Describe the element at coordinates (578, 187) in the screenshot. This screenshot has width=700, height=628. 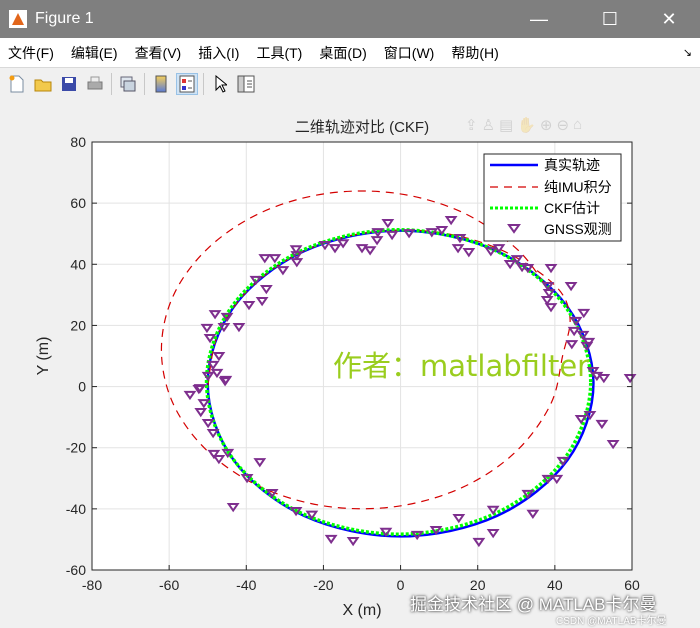
I see `legend-label-imu: 纯IMU积分` at that location.